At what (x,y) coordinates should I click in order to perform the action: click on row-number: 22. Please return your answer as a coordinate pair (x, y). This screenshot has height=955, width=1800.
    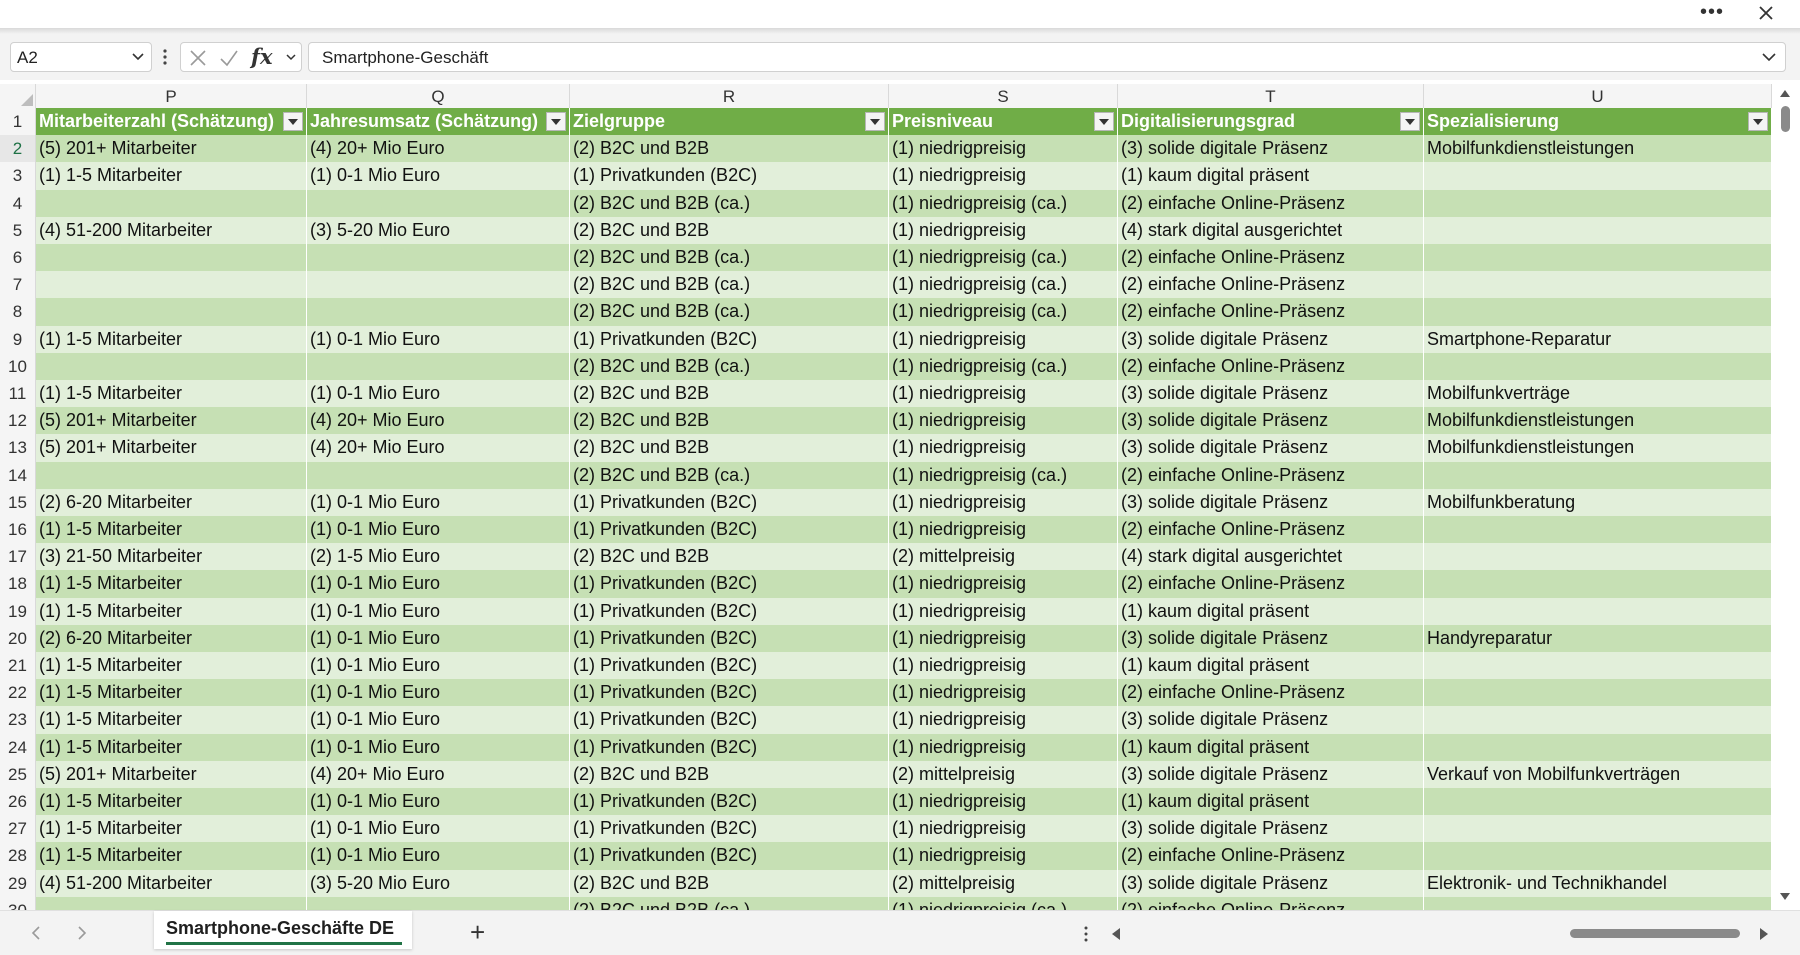
    Looking at the image, I should click on (18, 693).